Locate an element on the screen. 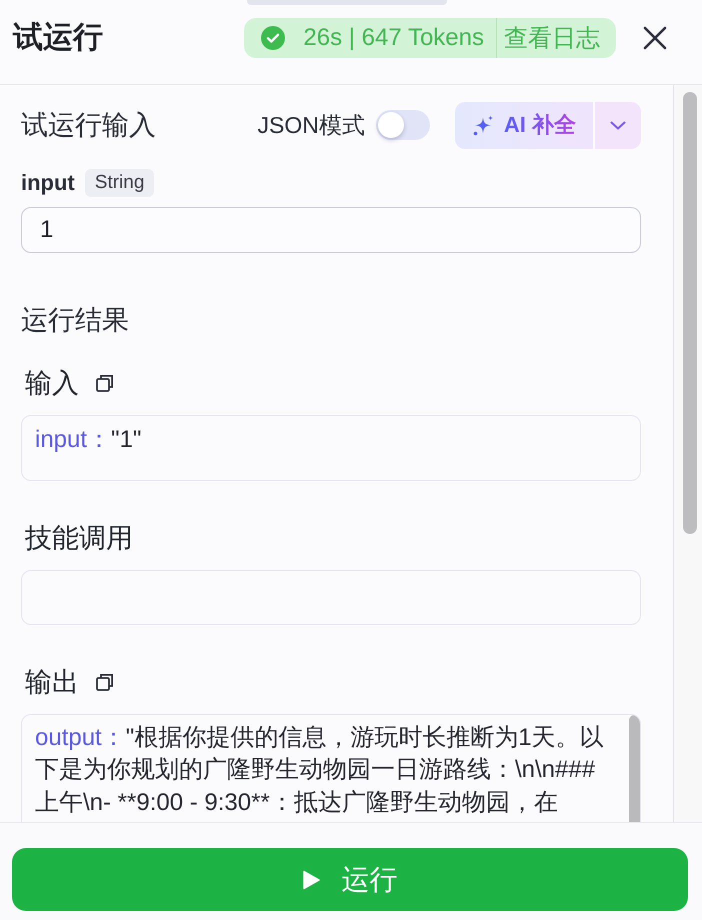 This screenshot has width=702, height=920. drag-handle is located at coordinates (347, 2).